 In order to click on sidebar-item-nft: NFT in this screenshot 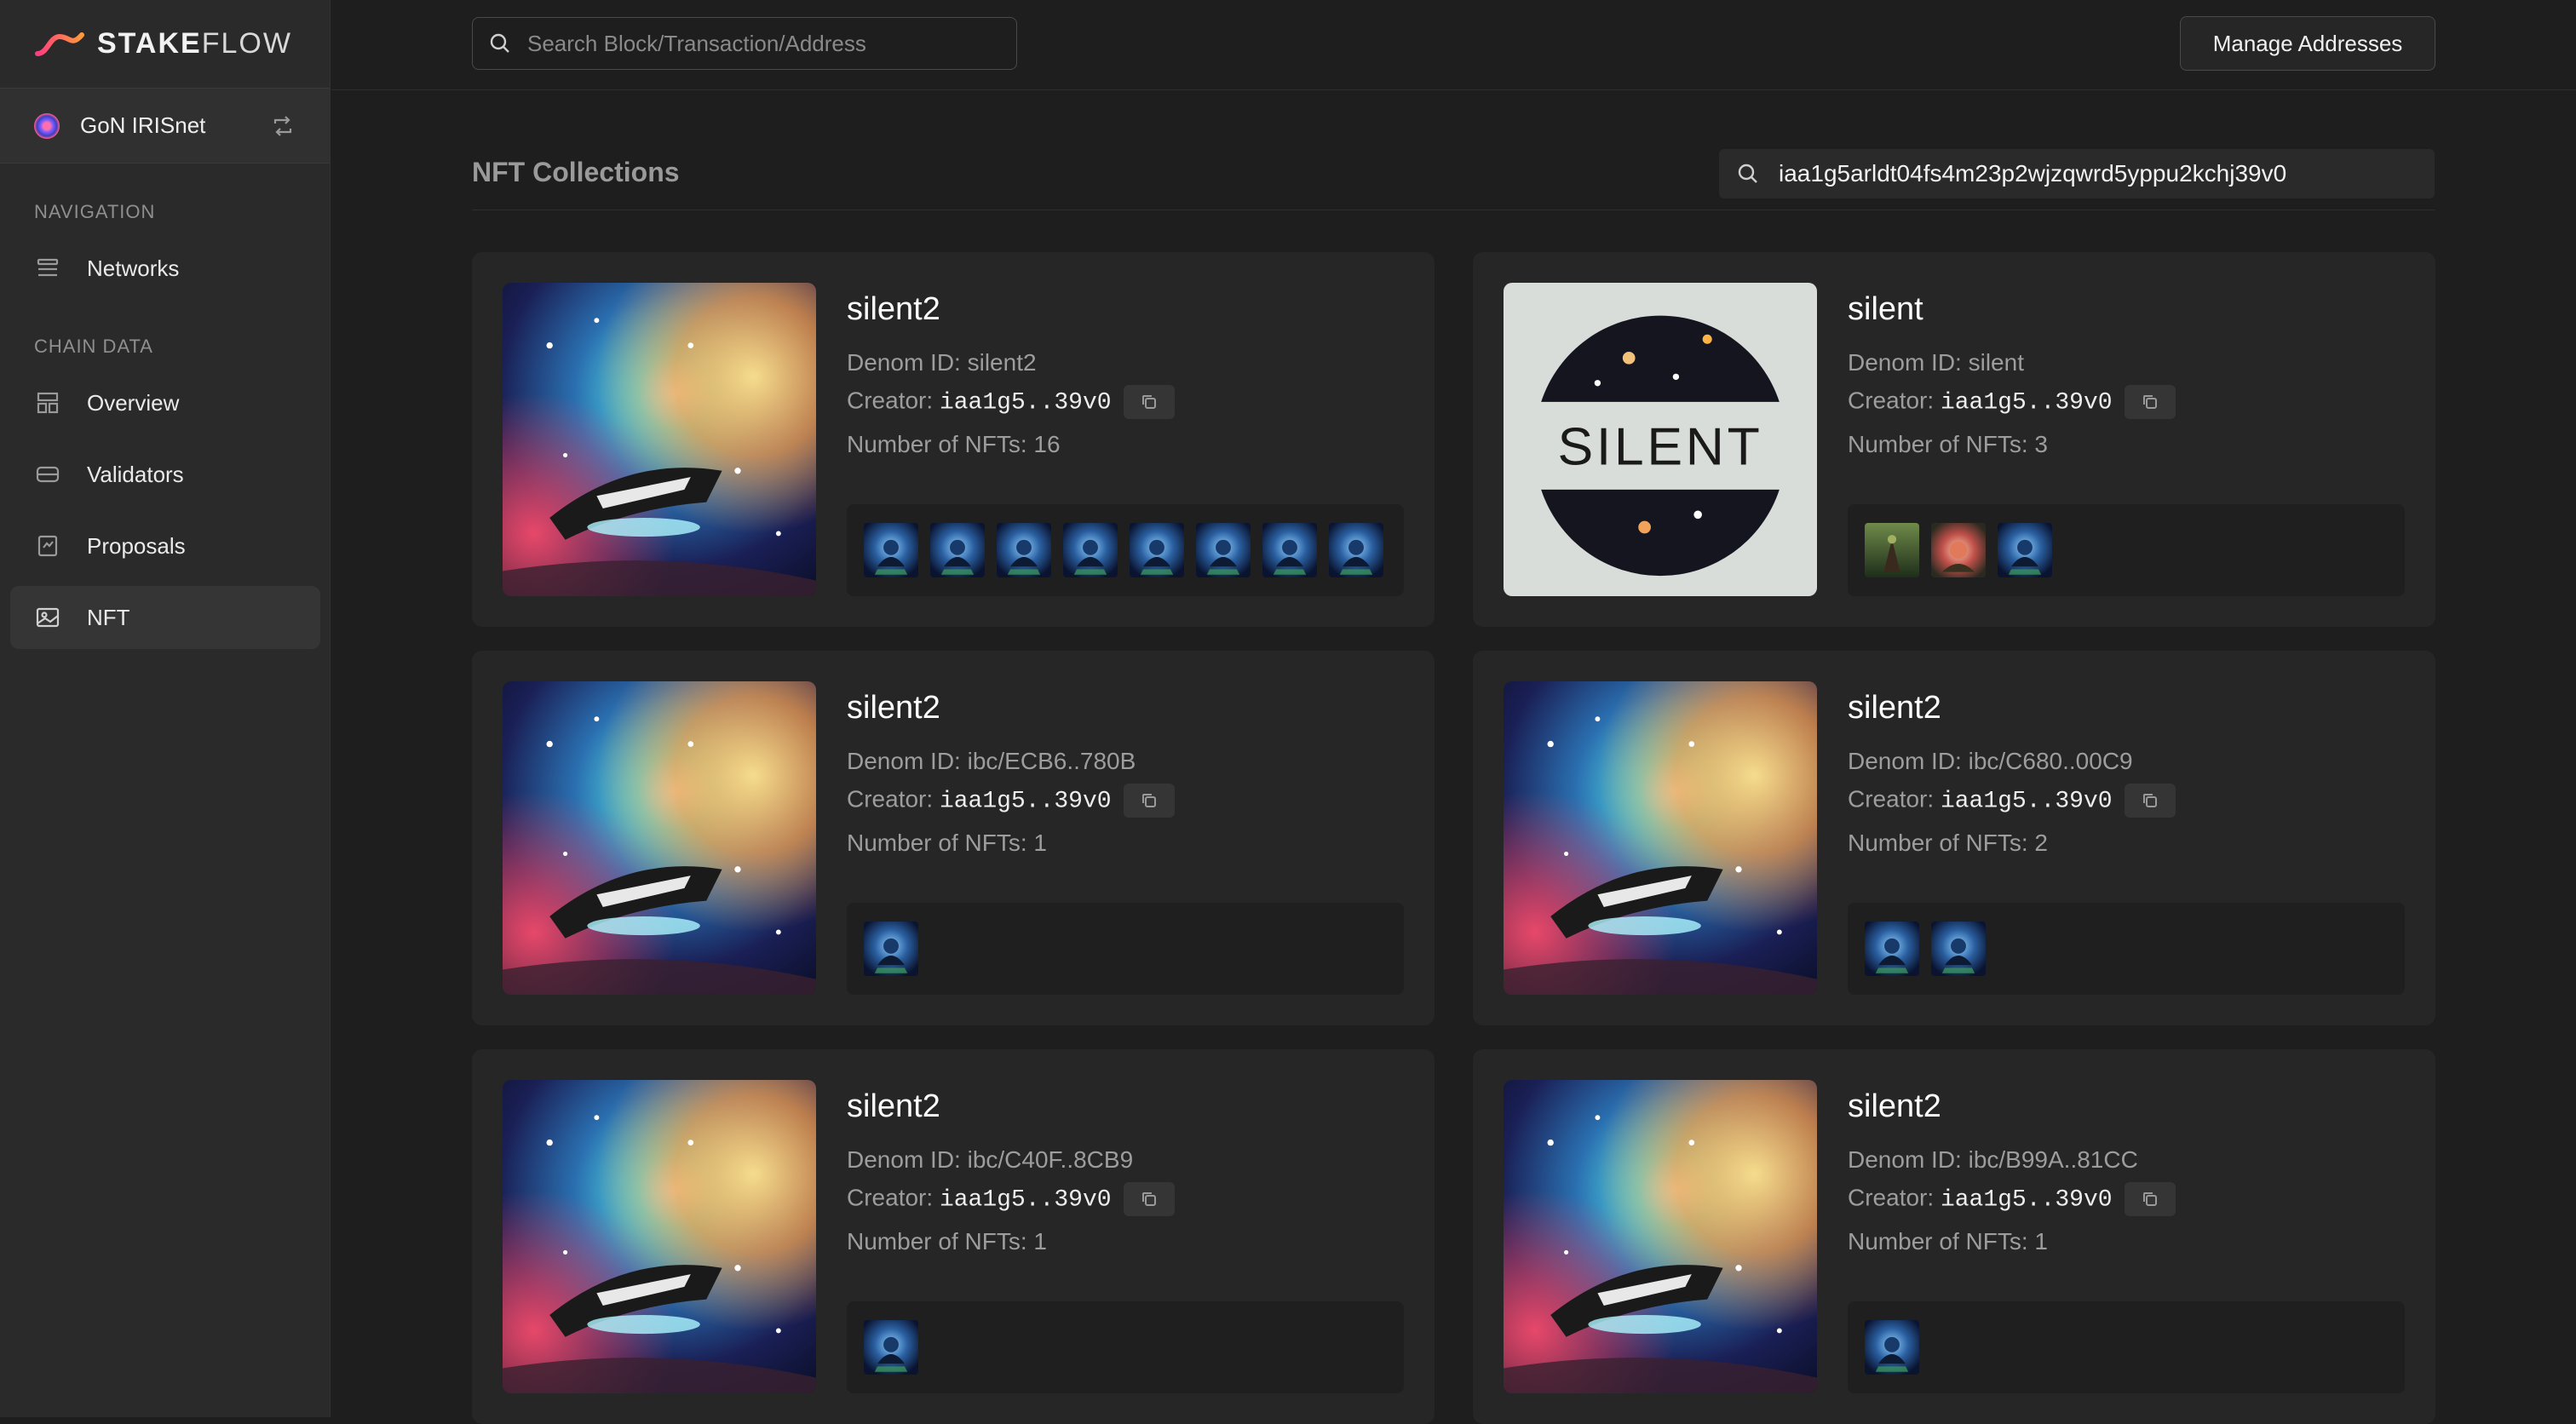, I will do `click(165, 618)`.